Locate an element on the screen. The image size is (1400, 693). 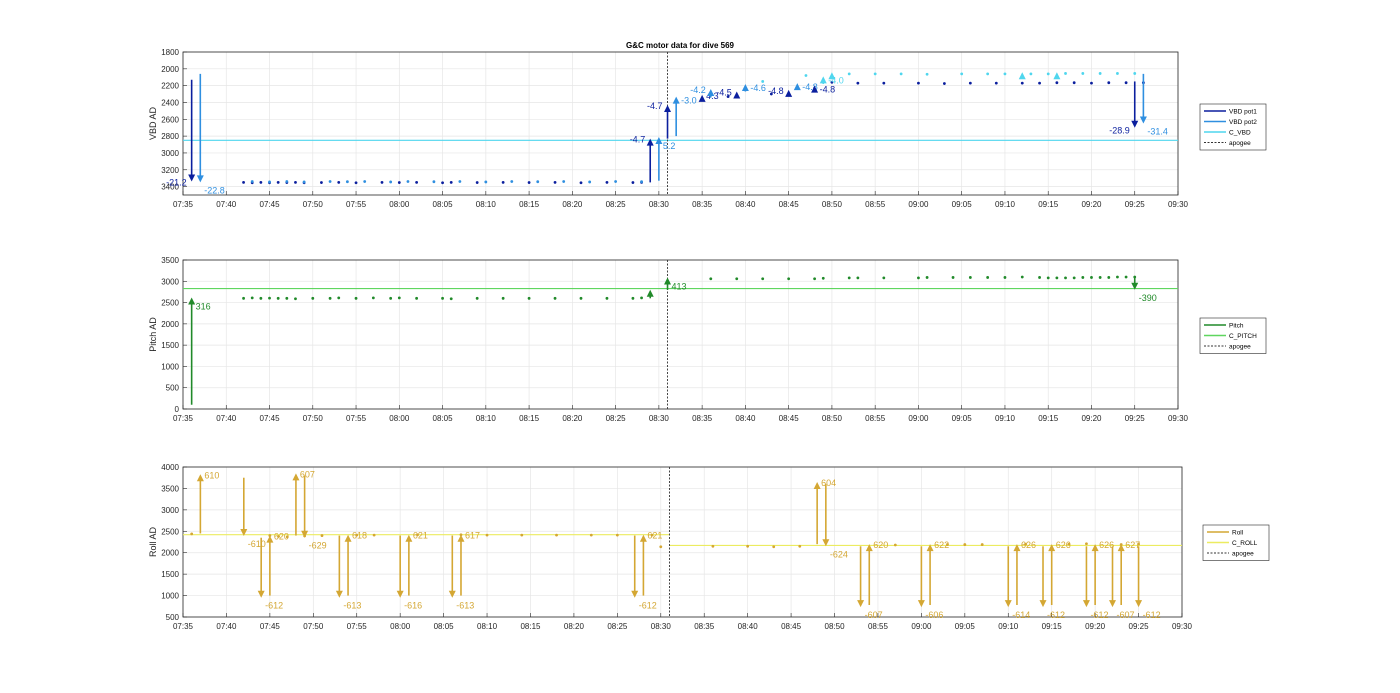
y-tick-label: 3500 is located at coordinates (170, 260).